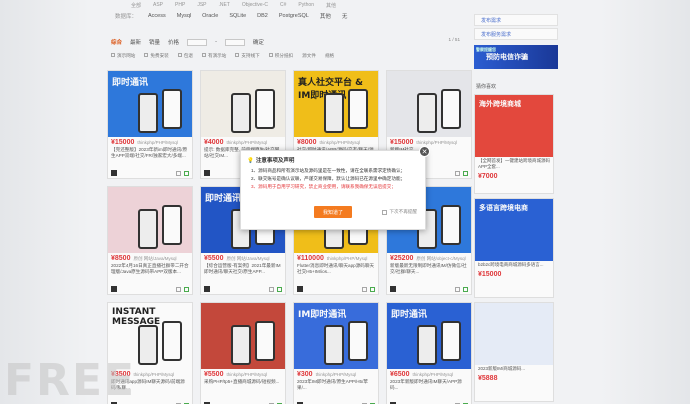 The image size is (690, 404). What do you see at coordinates (271, 161) in the screenshot?
I see `modal-title: 💡 注意事项及声明` at bounding box center [271, 161].